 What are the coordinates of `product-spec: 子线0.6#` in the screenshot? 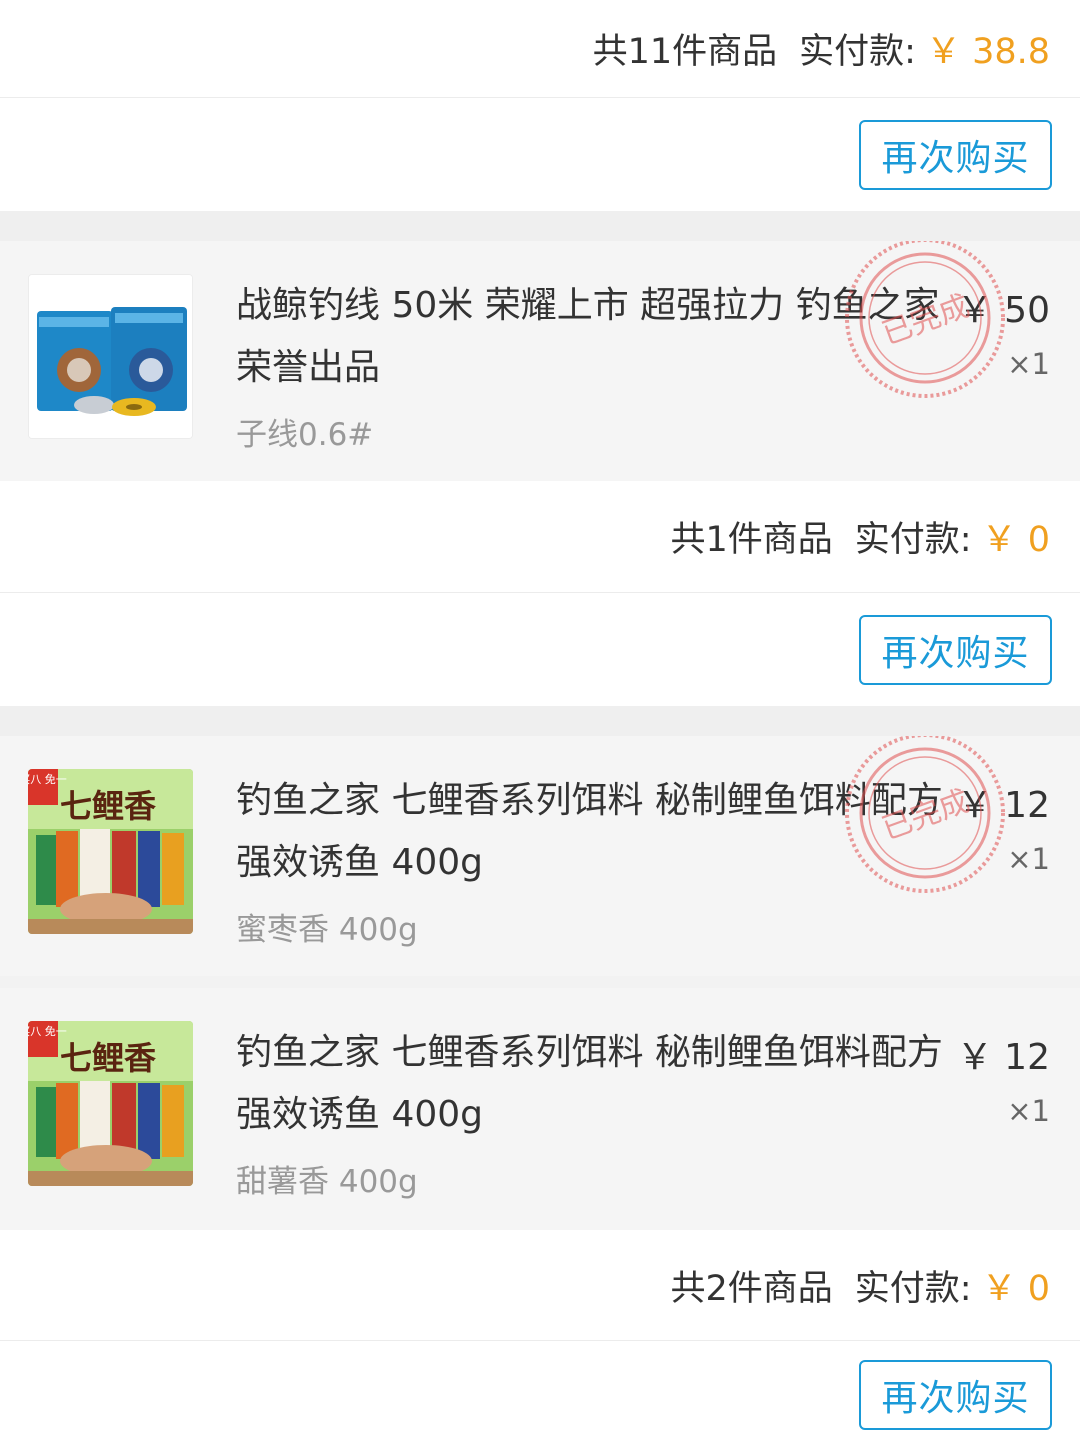 It's located at (305, 435).